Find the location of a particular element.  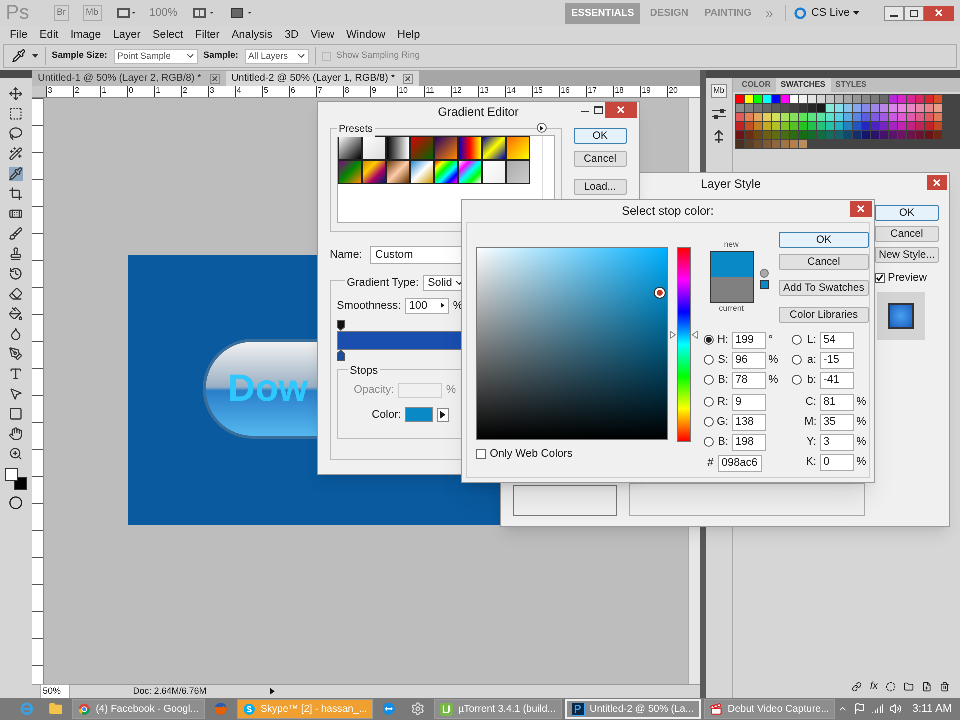

color-libraries-button: Color Libraries is located at coordinates (824, 314).